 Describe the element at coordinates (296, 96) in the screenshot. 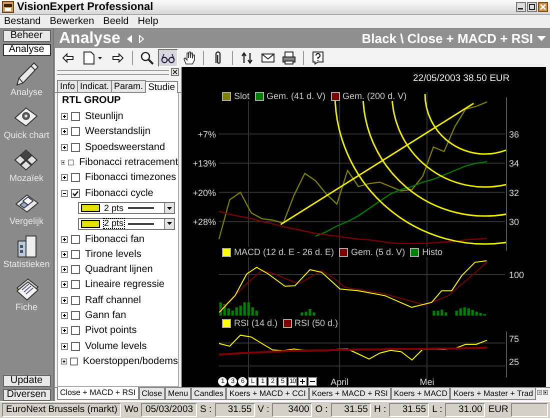

I see `legend-label: Gem. (41 d. V)` at that location.